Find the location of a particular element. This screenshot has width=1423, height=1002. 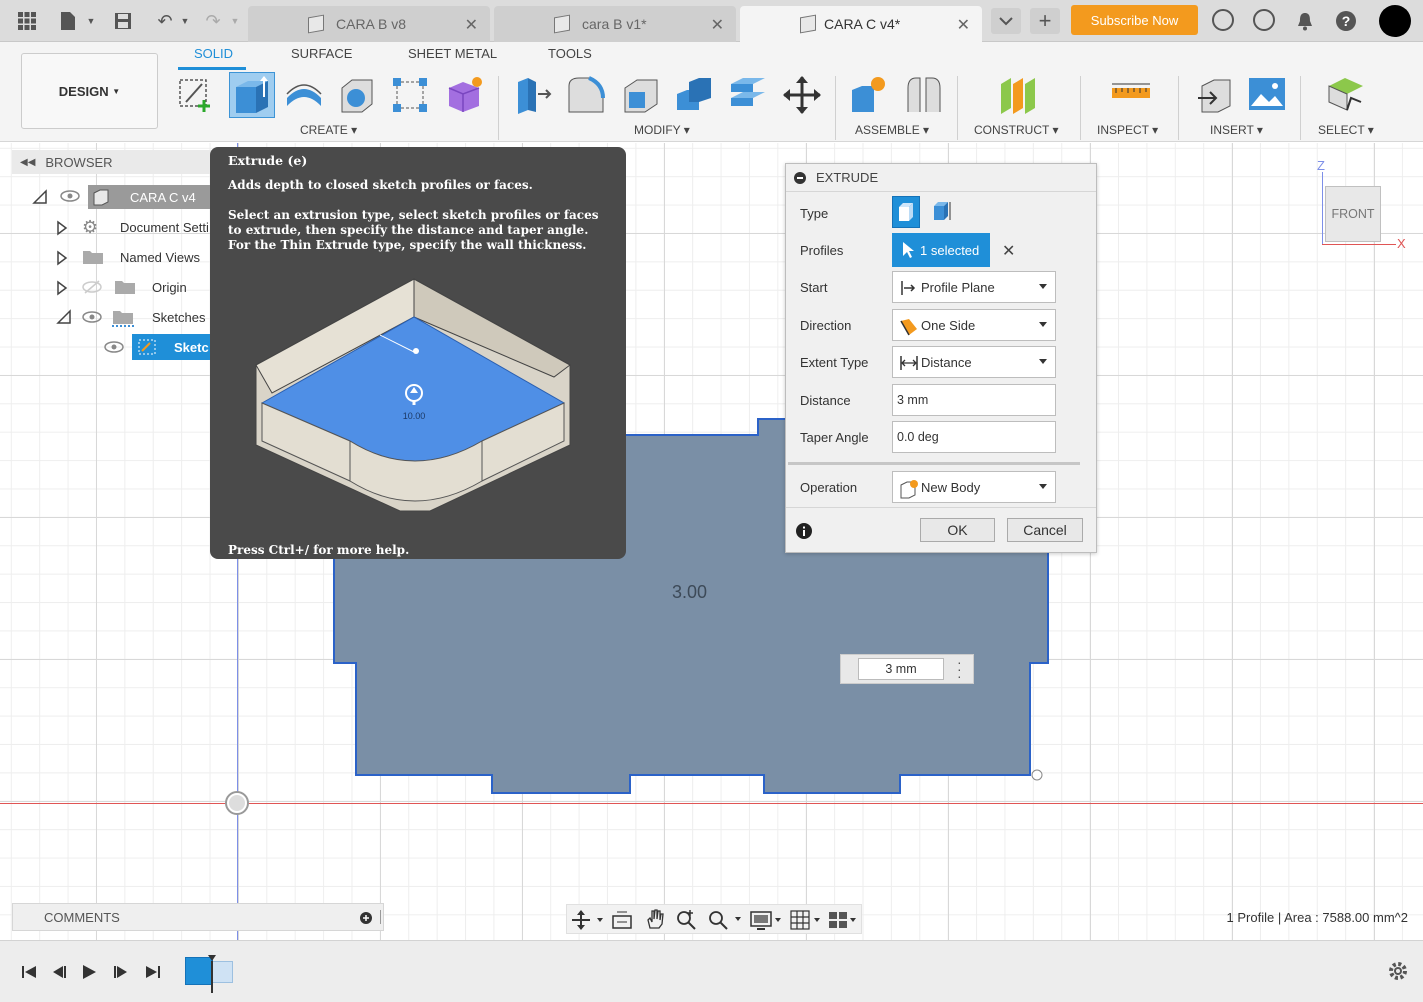

insert-group-label: INSERT ▾ is located at coordinates (1236, 130).